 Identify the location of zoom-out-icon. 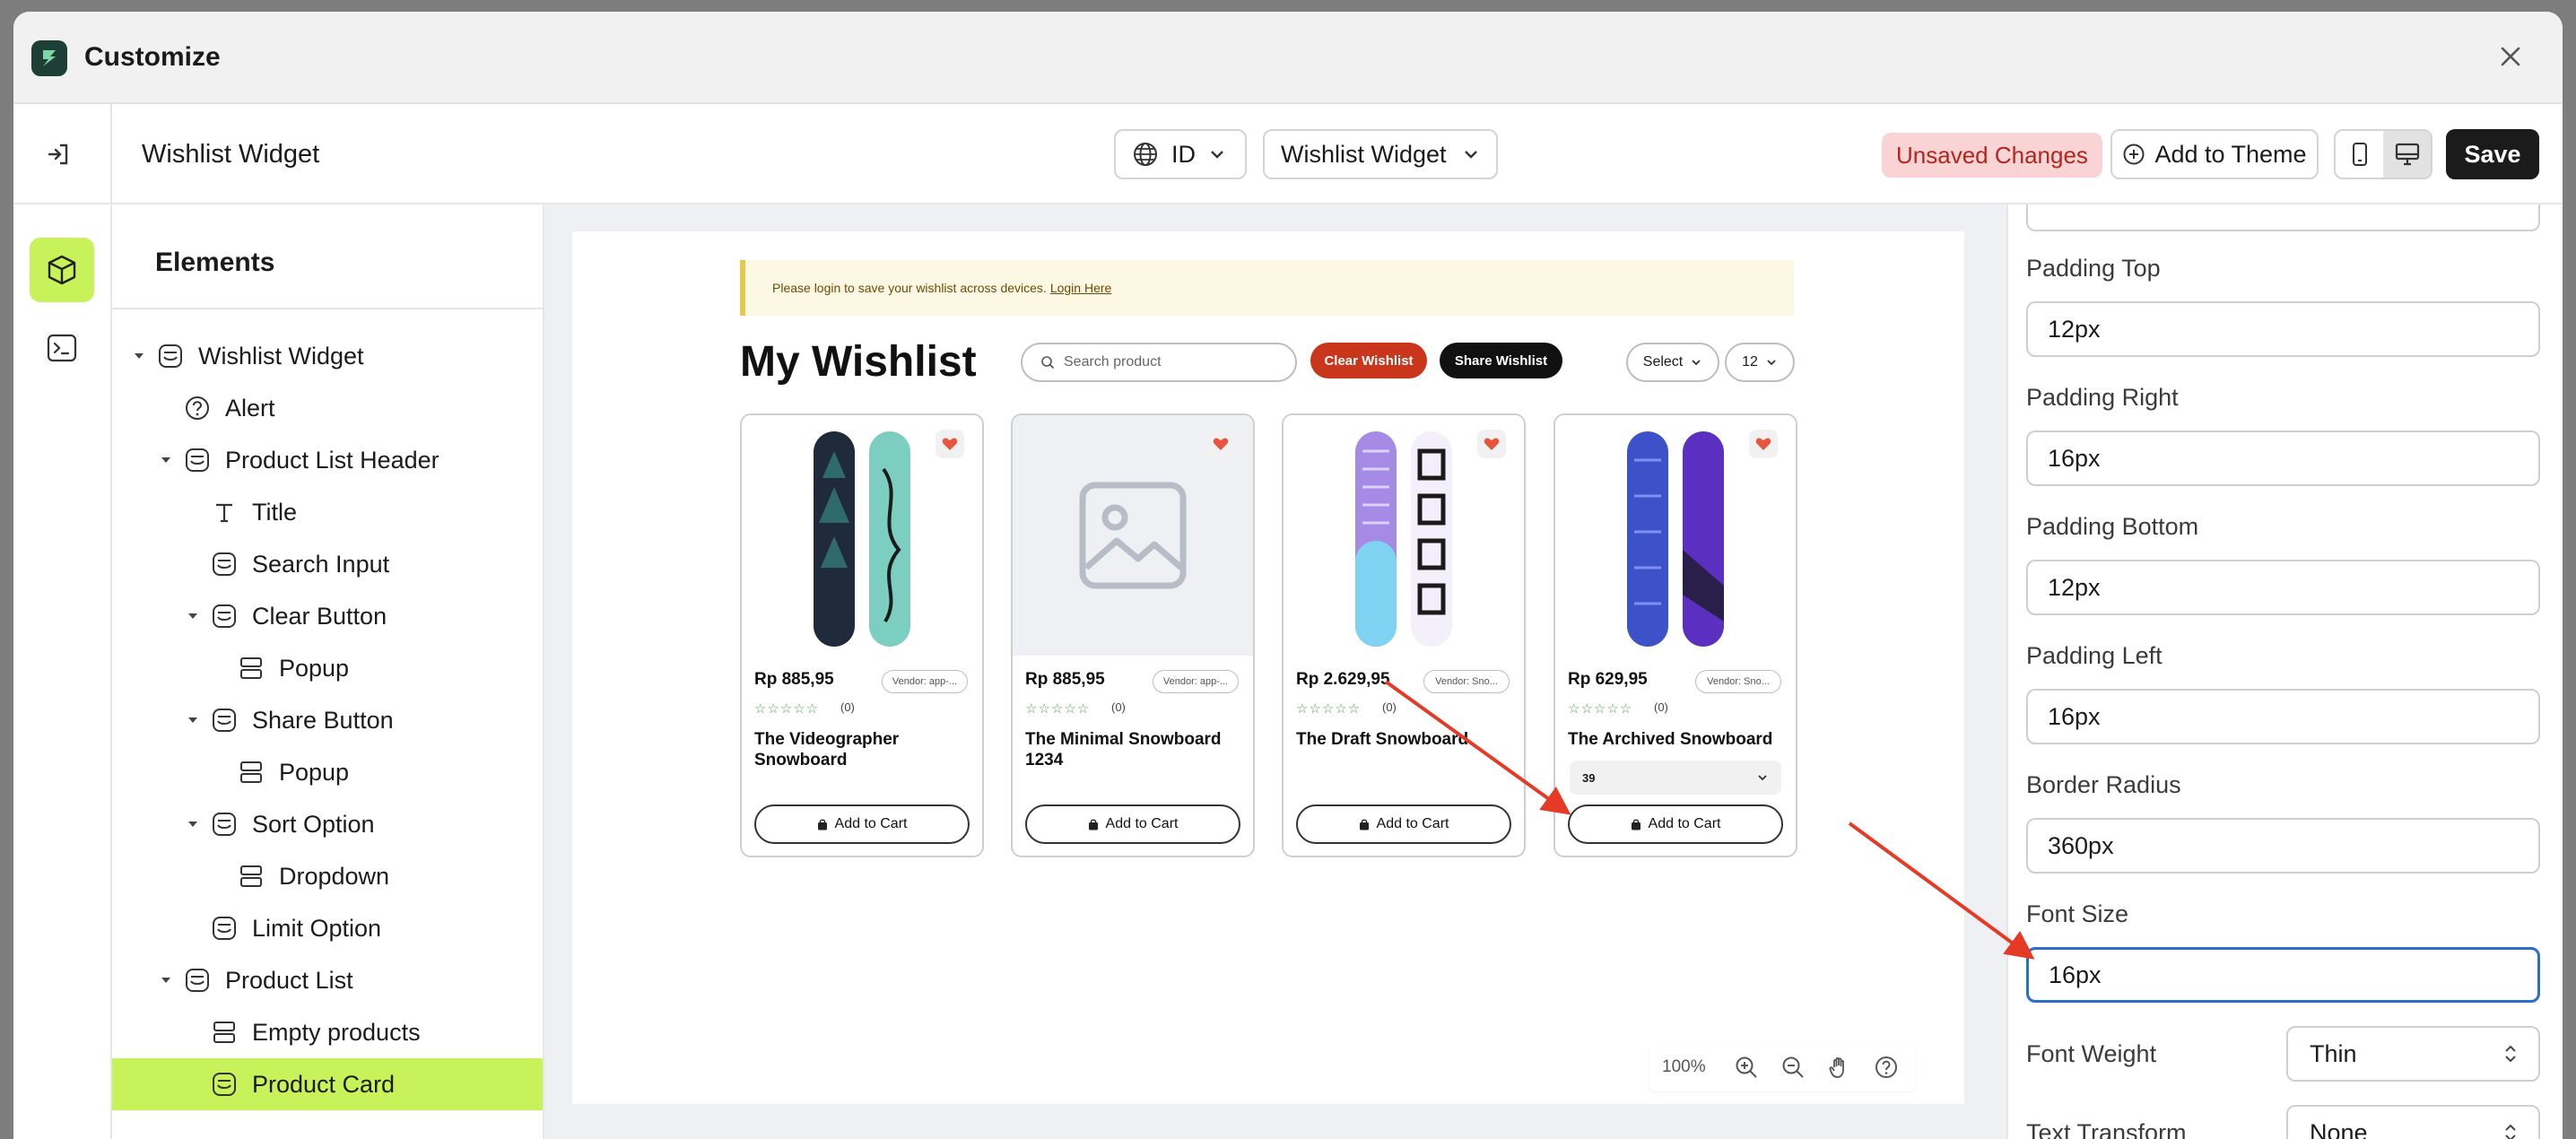
(1793, 1067).